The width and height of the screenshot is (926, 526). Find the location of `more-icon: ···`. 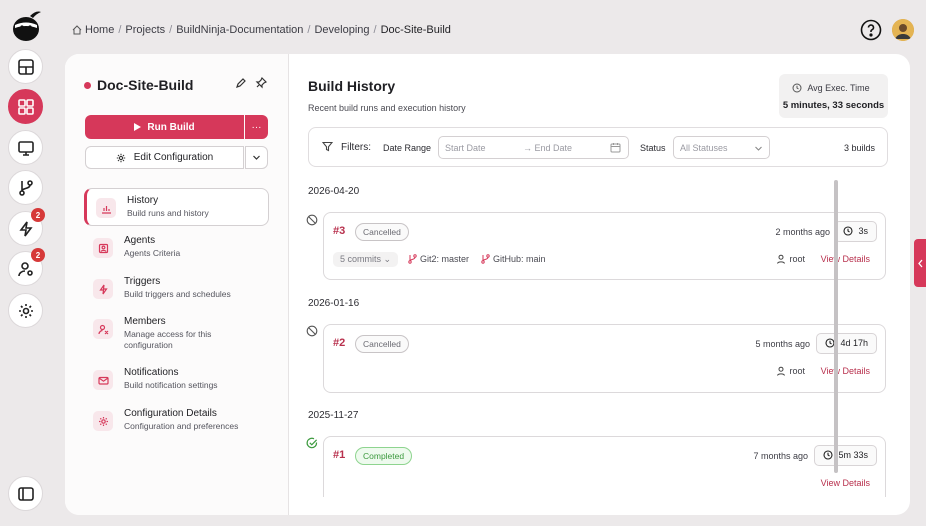

more-icon: ··· is located at coordinates (256, 127).